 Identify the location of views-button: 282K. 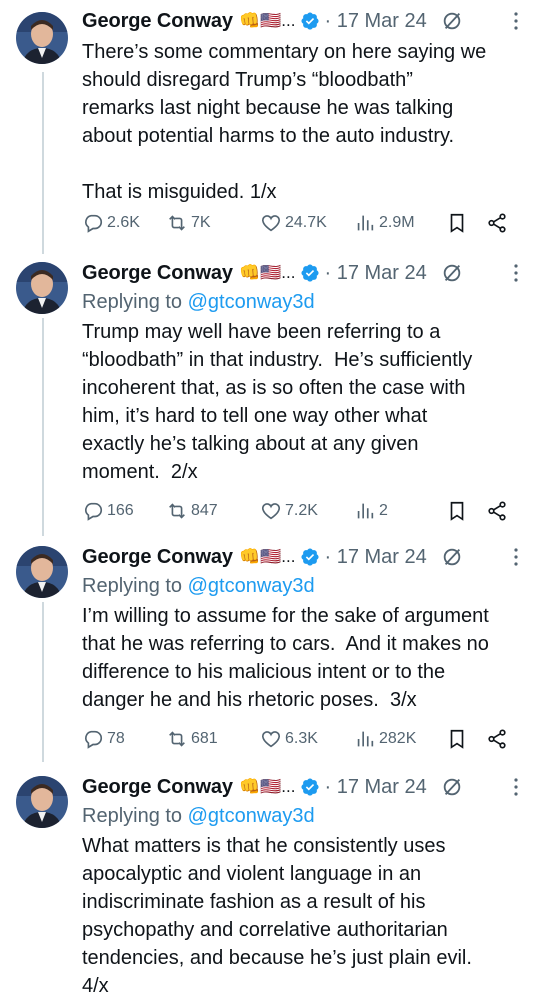
(399, 739).